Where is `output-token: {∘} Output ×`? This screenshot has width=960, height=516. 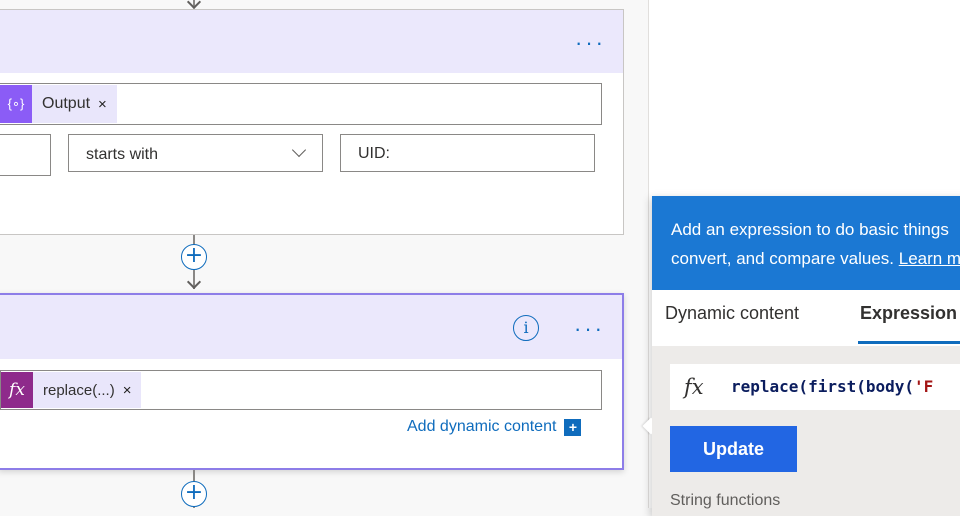 output-token: {∘} Output × is located at coordinates (58, 104).